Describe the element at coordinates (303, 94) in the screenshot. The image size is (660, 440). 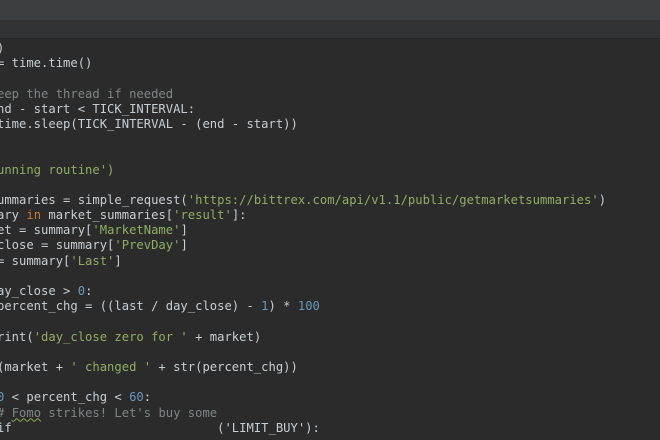
I see `code-line: eep the thread if needed` at that location.